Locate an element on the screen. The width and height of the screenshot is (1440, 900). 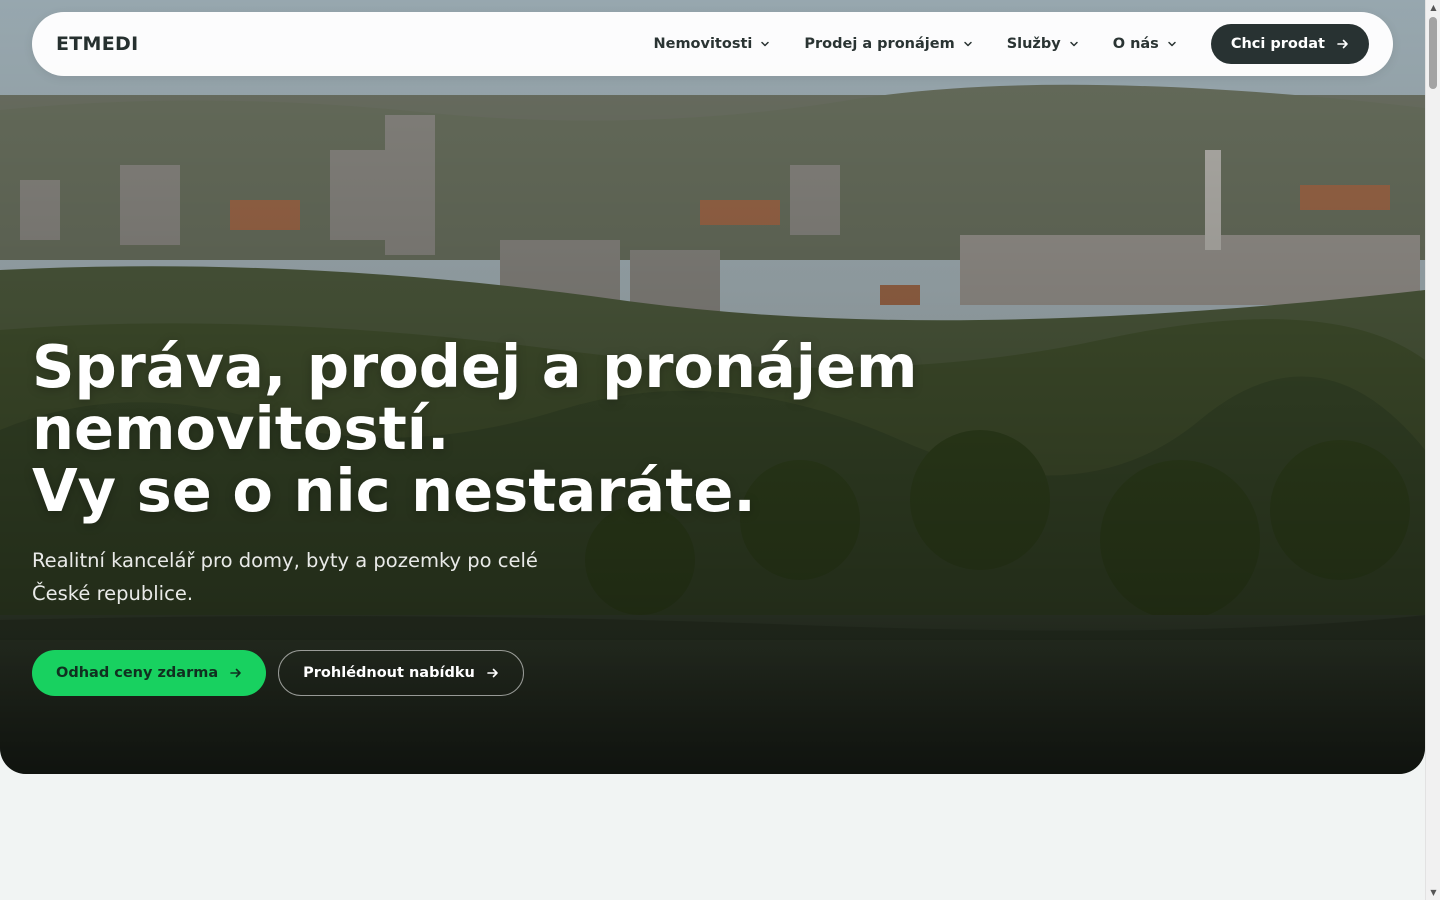
nav-item-label: O nás is located at coordinates (1135, 44).